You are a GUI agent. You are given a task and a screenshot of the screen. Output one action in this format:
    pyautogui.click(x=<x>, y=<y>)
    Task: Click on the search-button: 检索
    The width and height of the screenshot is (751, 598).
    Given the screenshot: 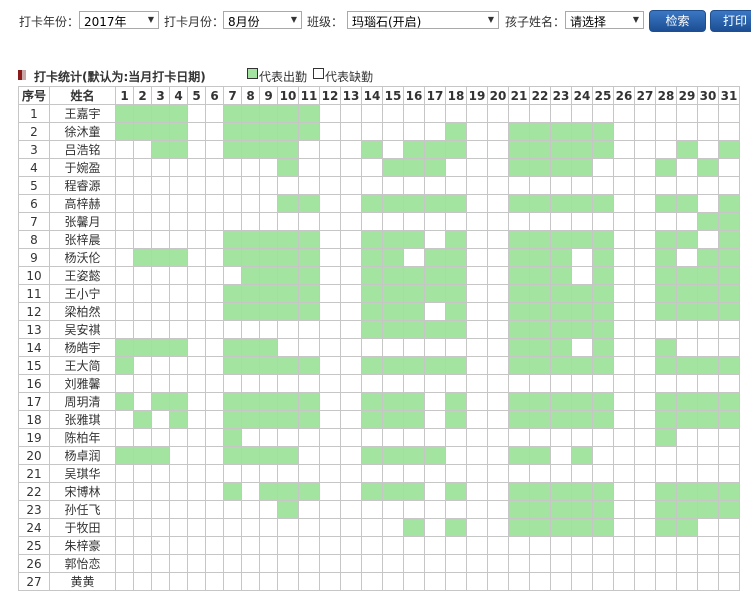 What is the action you would take?
    pyautogui.click(x=677, y=21)
    